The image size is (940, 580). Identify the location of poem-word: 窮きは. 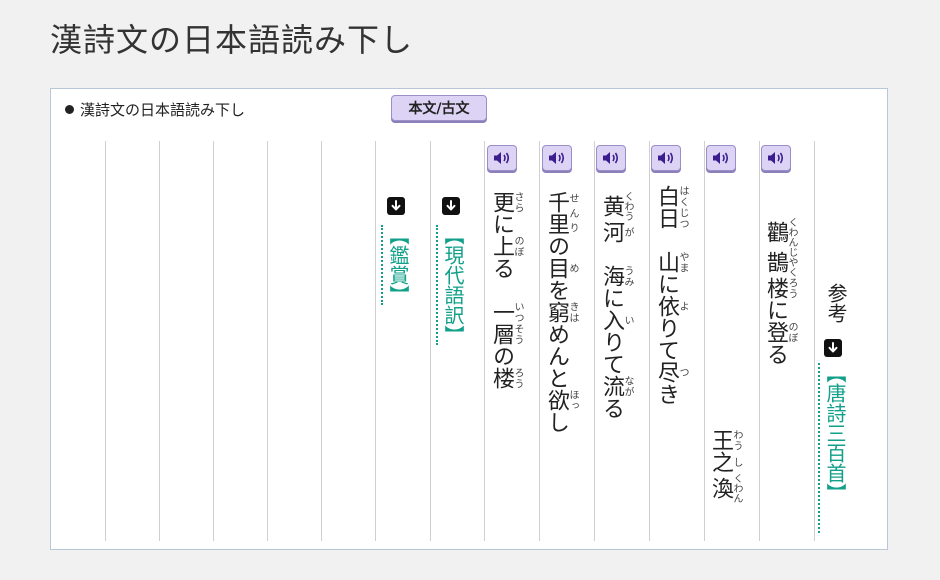
(561, 312).